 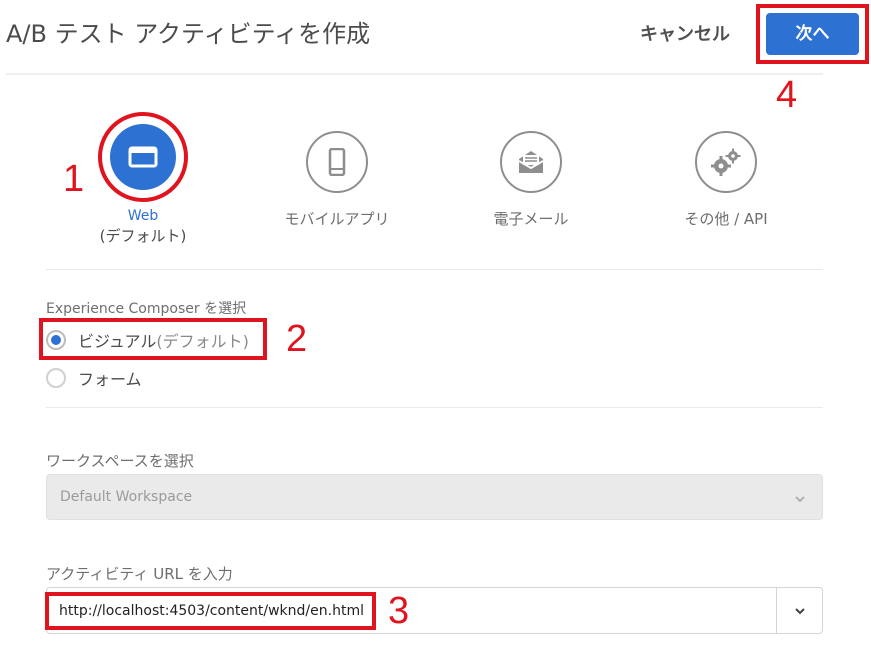 I want to click on cancel-button: キャンセル, so click(x=685, y=33).